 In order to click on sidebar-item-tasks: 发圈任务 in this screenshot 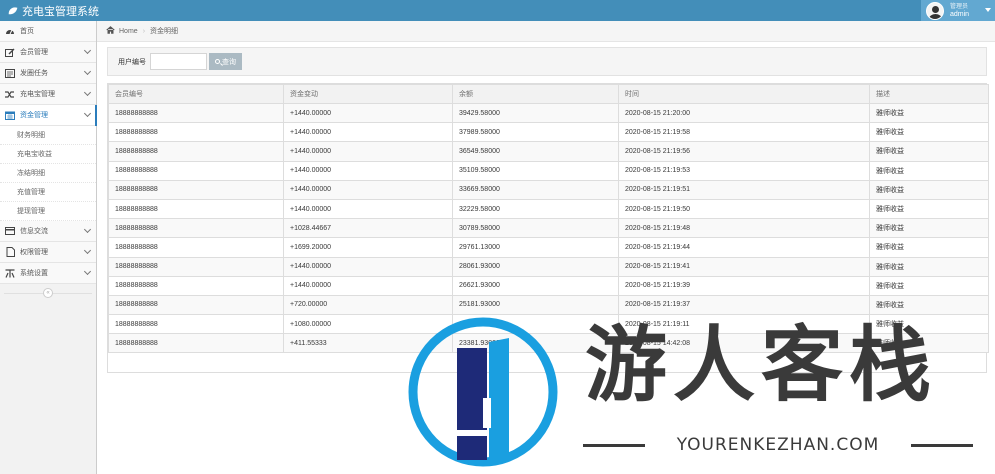, I will do `click(48, 73)`.